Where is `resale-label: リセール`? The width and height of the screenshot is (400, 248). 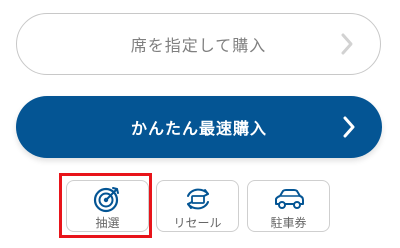
resale-label: リセール is located at coordinates (197, 223).